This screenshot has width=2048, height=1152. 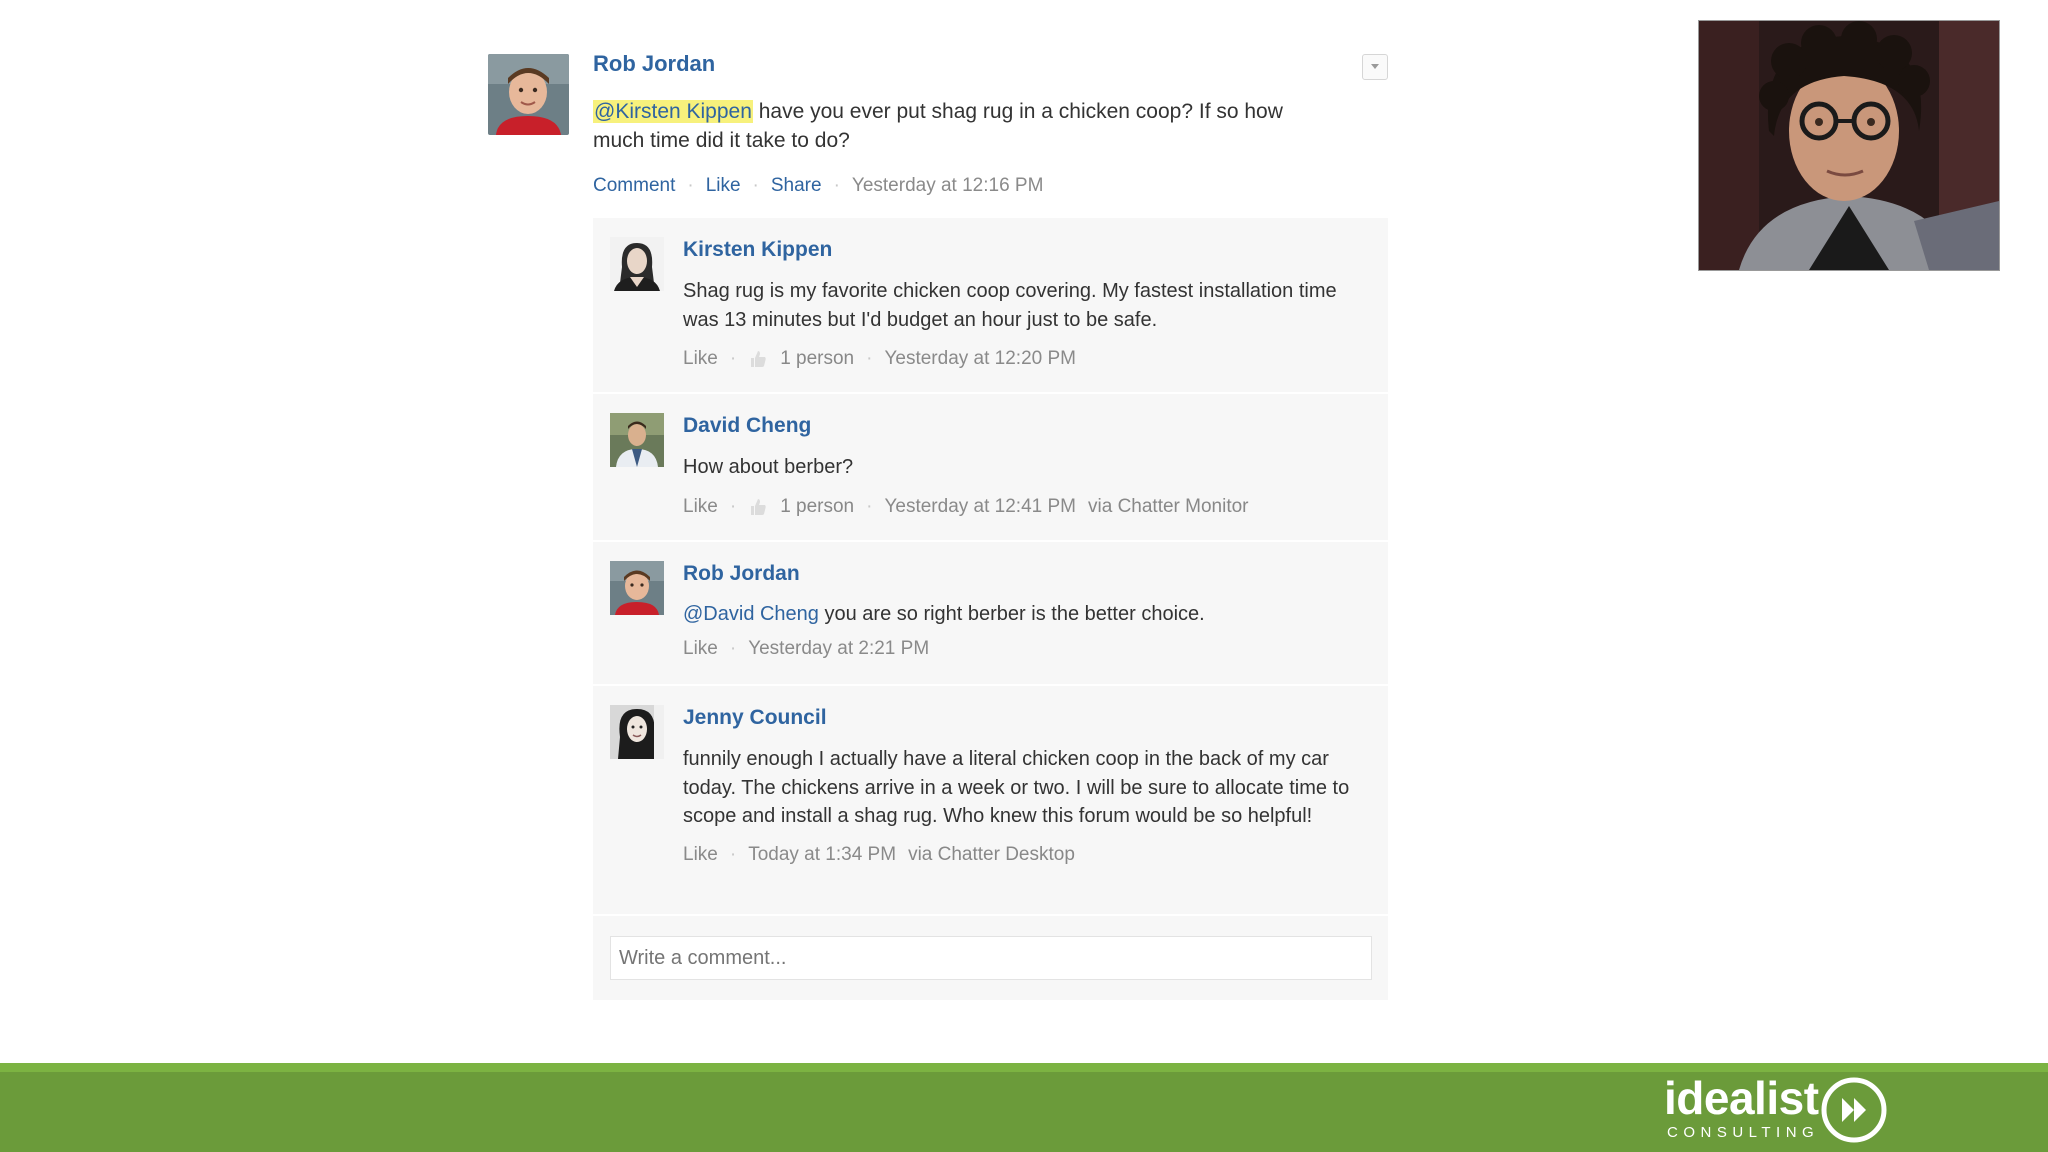 What do you see at coordinates (1023, 649) in the screenshot?
I see `comment-meta: Like · Yesterday at 2:21 PM` at bounding box center [1023, 649].